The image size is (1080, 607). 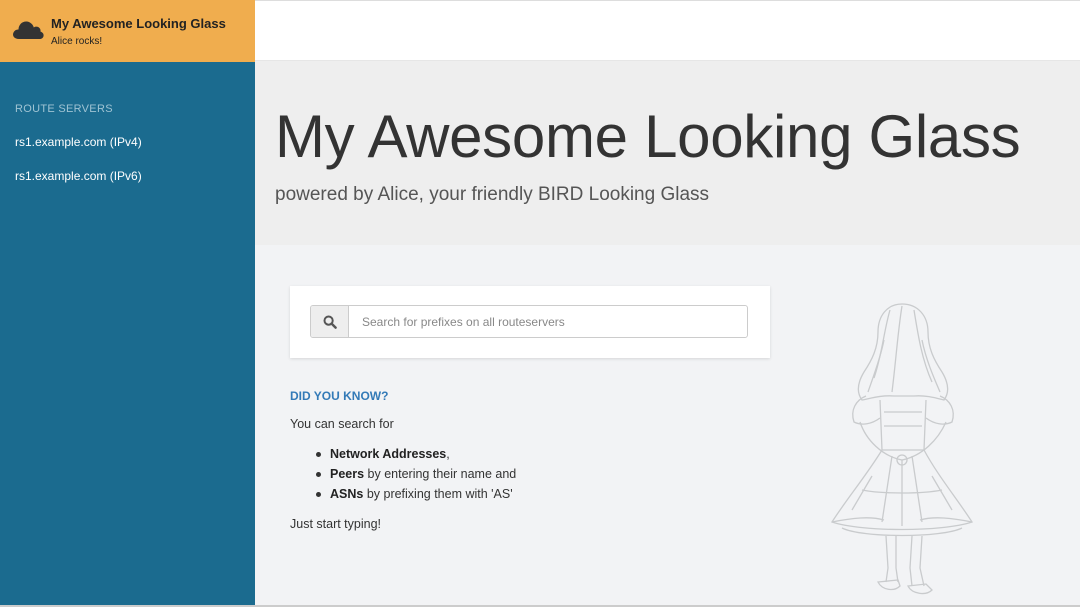 What do you see at coordinates (339, 396) in the screenshot?
I see `did-you-know-title: DID YOU KNOW?` at bounding box center [339, 396].